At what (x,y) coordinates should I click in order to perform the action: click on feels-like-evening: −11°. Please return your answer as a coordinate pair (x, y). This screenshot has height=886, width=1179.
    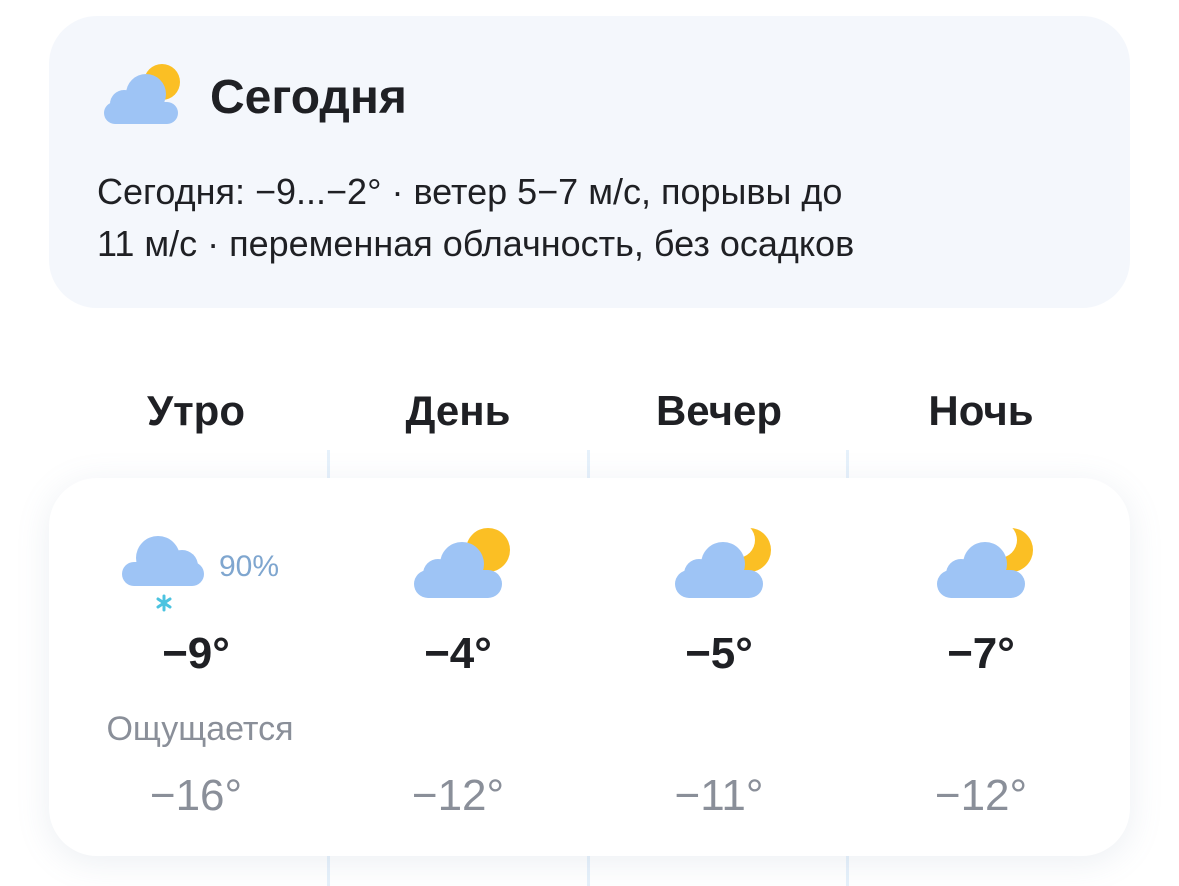
    Looking at the image, I should click on (719, 795).